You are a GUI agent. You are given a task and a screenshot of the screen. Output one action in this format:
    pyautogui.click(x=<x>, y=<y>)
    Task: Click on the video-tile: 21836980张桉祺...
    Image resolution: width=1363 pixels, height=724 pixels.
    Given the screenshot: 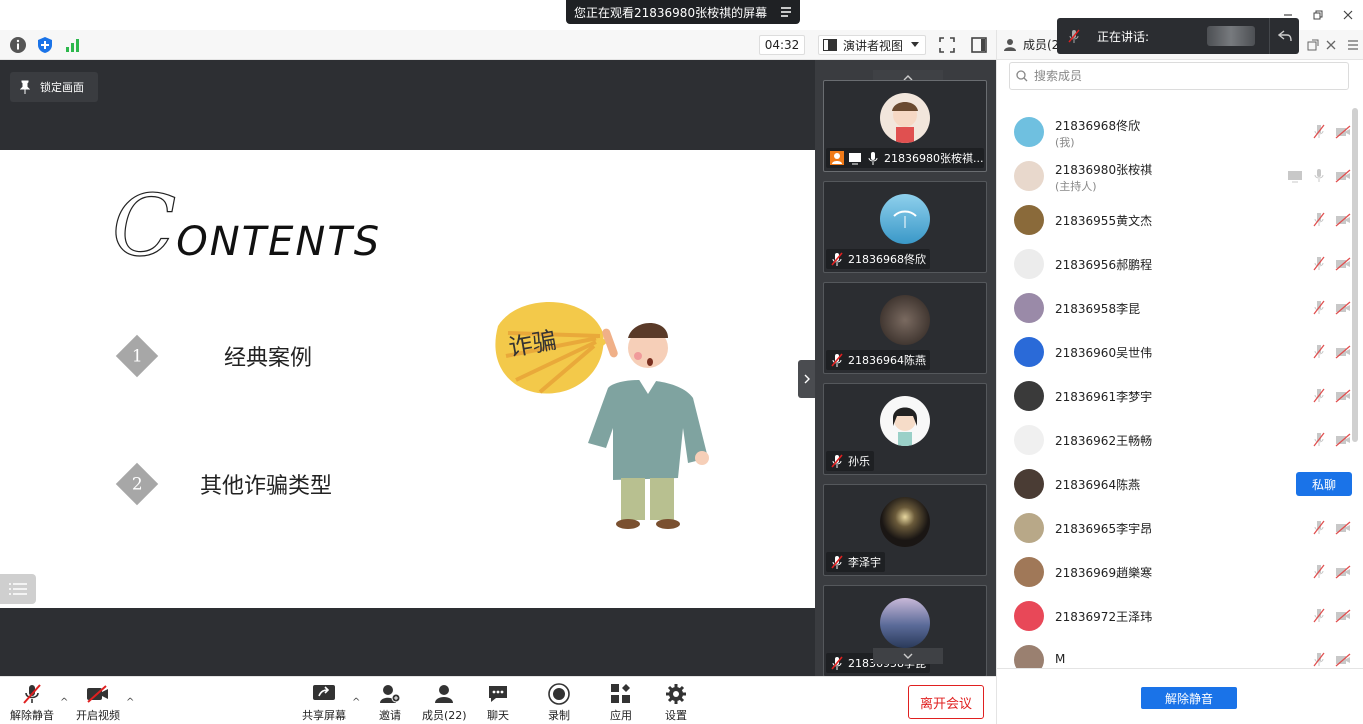 What is the action you would take?
    pyautogui.click(x=905, y=126)
    